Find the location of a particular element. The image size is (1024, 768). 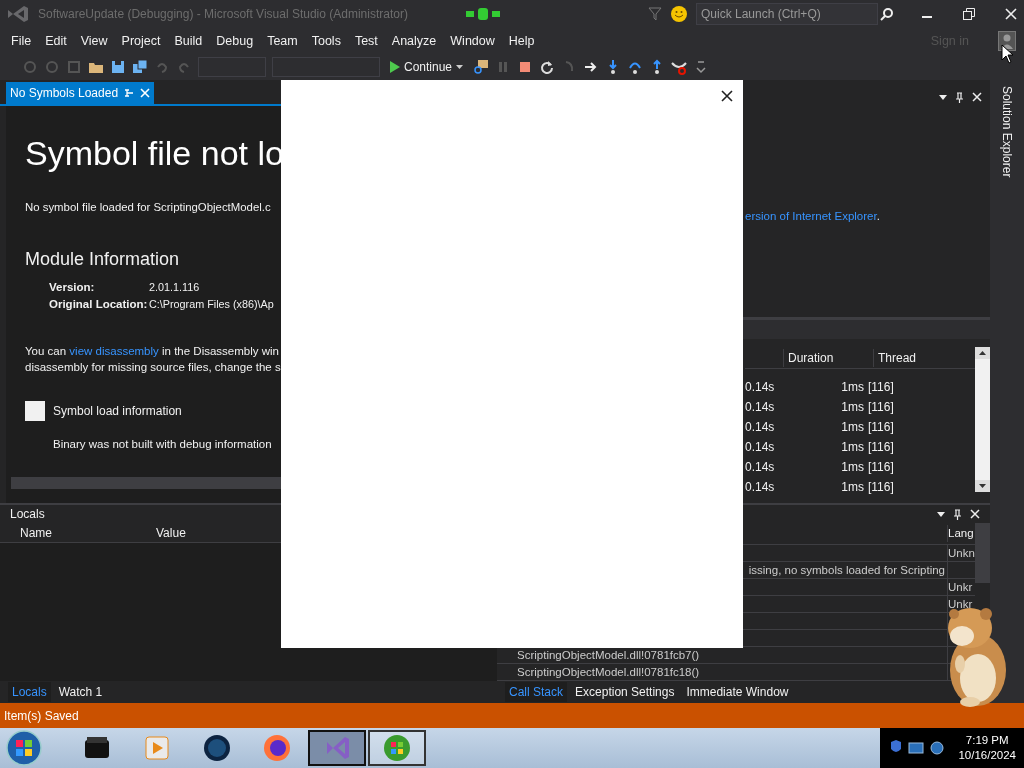

menu-item: Window is located at coordinates (472, 41).